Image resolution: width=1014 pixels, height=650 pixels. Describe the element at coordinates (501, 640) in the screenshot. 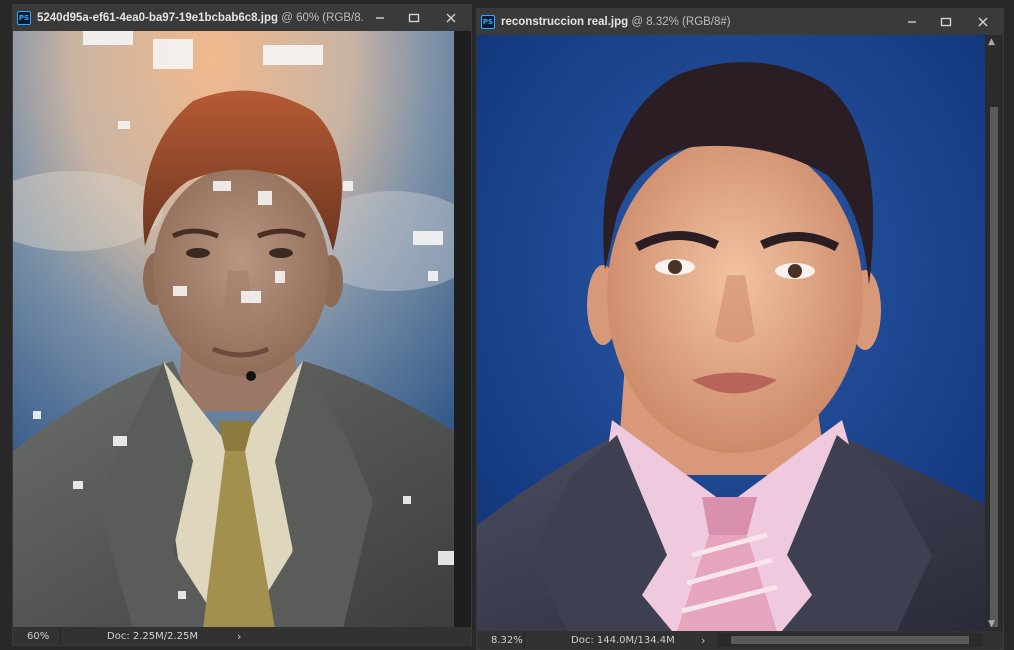

I see `zoom-level: 8.32%` at that location.